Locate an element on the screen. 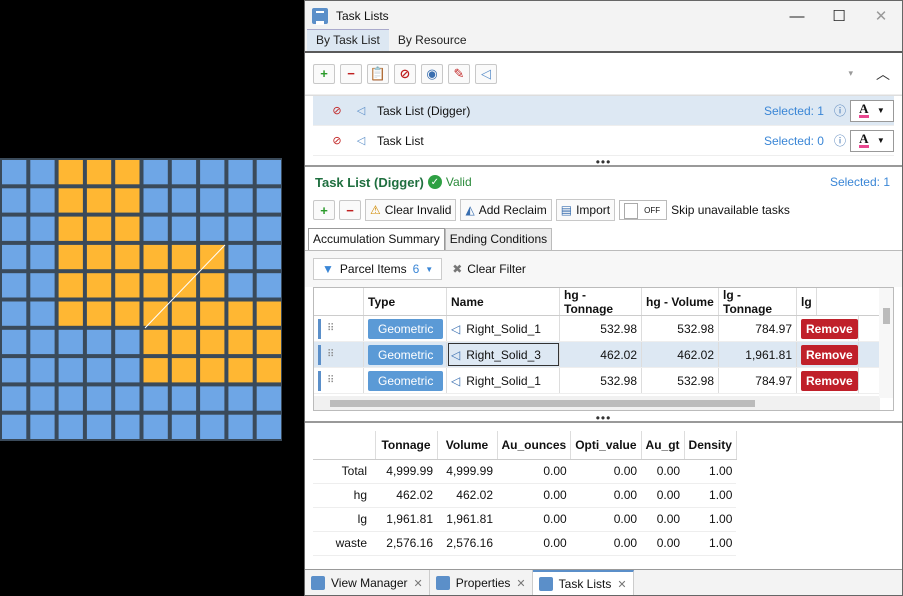 This screenshot has width=903, height=596. clear-filter-button: ✖ Clear Filter is located at coordinates (489, 269).